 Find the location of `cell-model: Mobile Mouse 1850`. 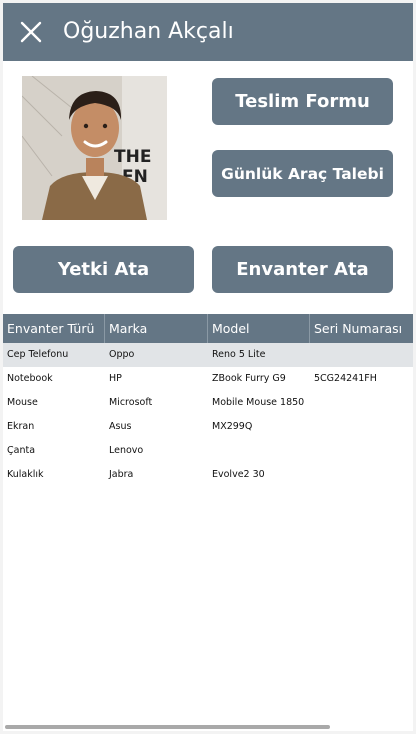

cell-model: Mobile Mouse 1850 is located at coordinates (258, 402).